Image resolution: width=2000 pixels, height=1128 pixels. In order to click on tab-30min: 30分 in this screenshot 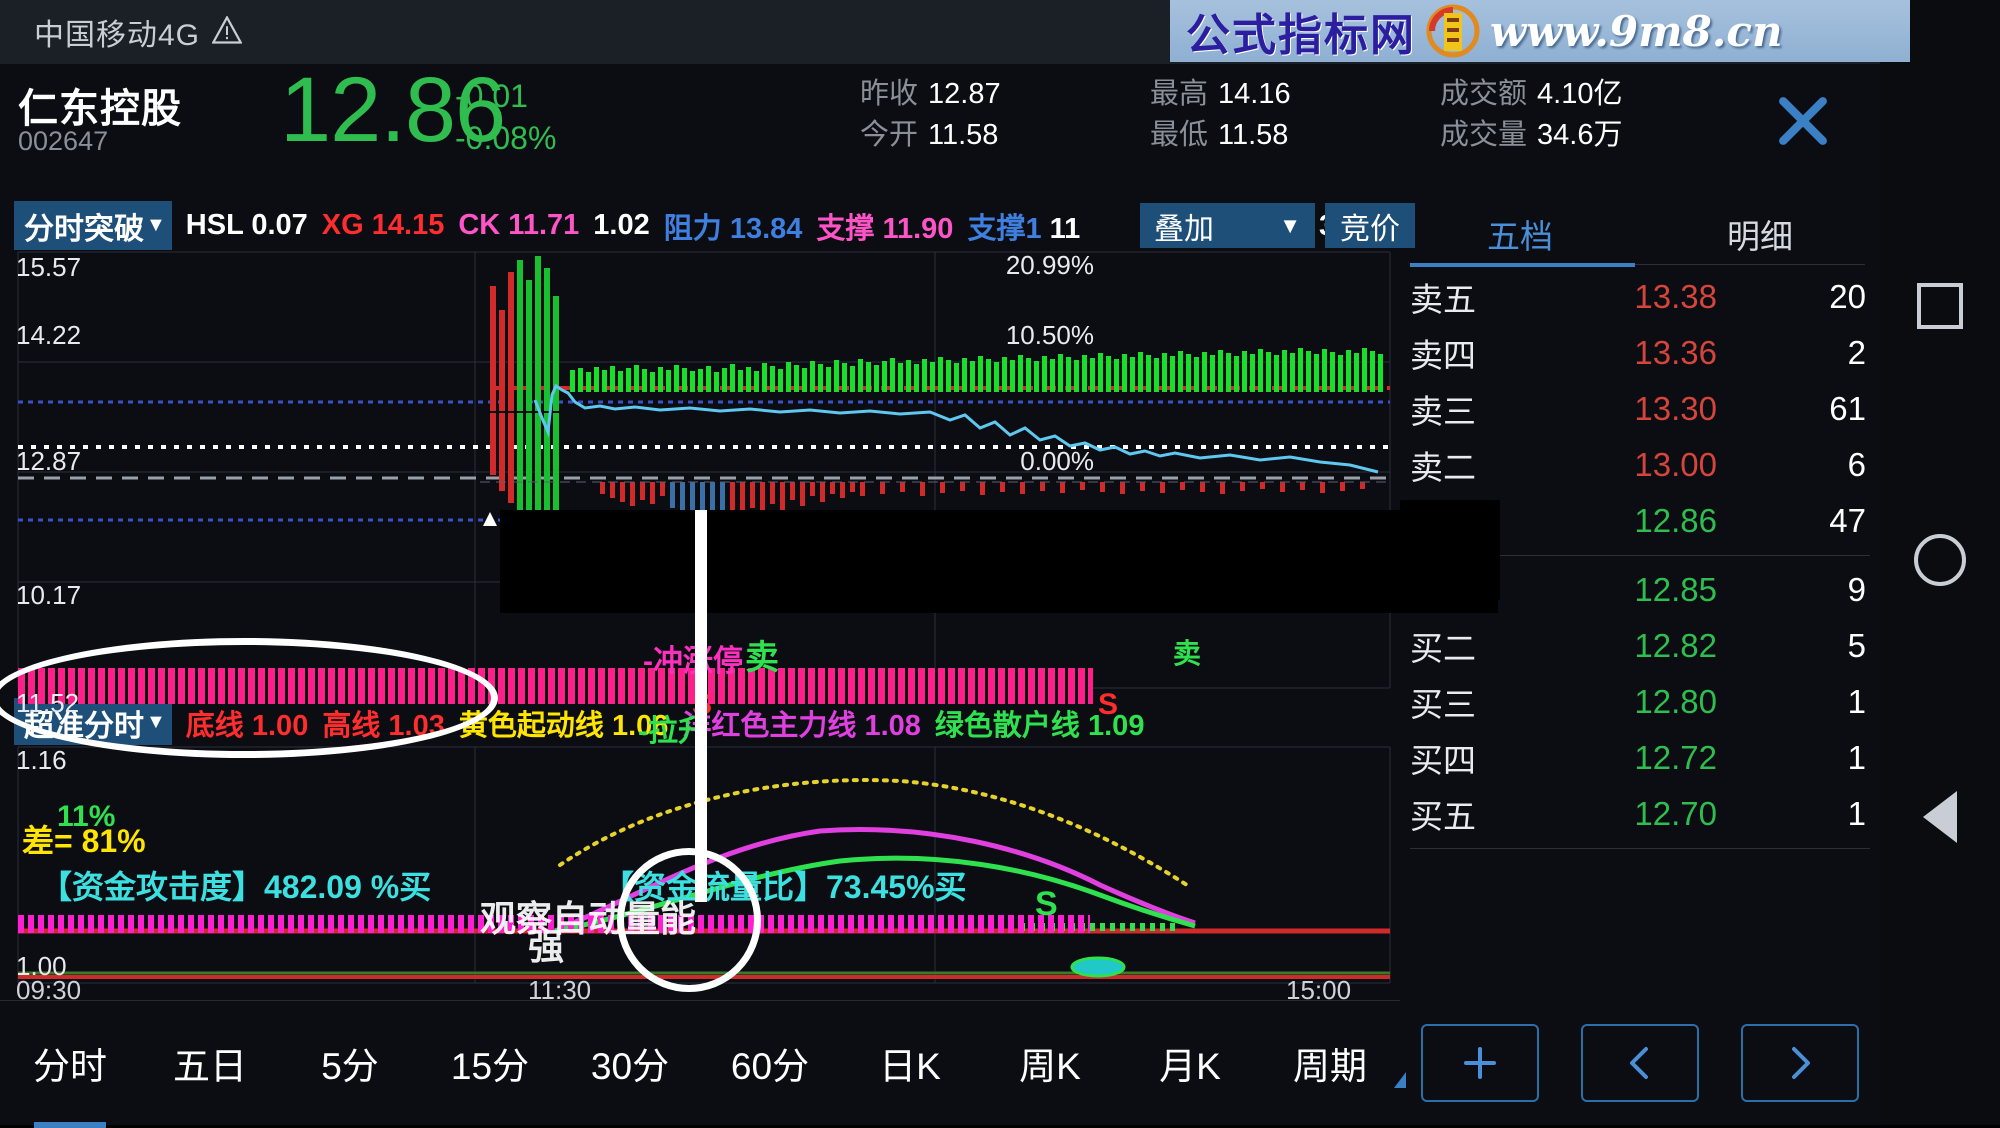, I will do `click(630, 1063)`.